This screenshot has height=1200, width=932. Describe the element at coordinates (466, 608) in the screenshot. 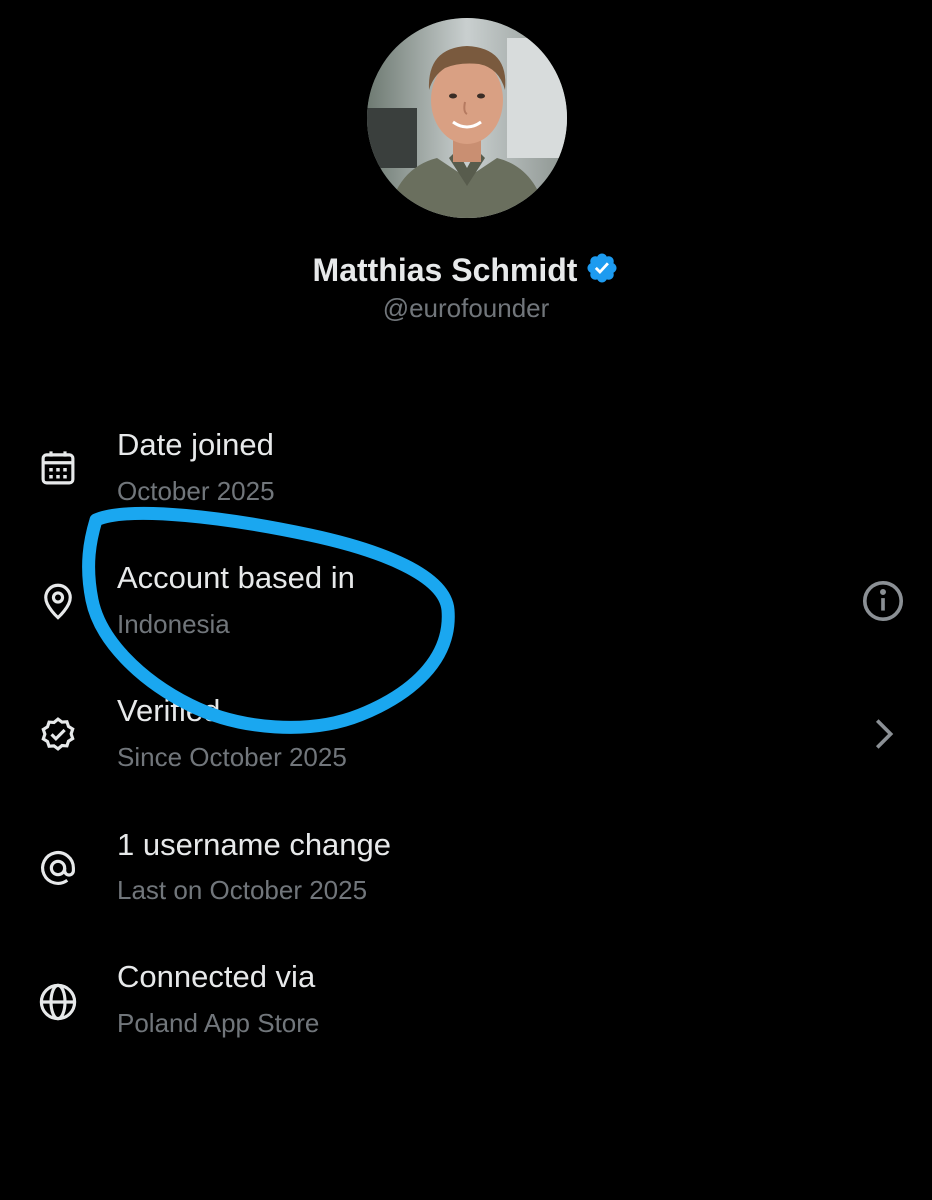

I see `info-row-account-based-in: Account based in Indonesia` at that location.